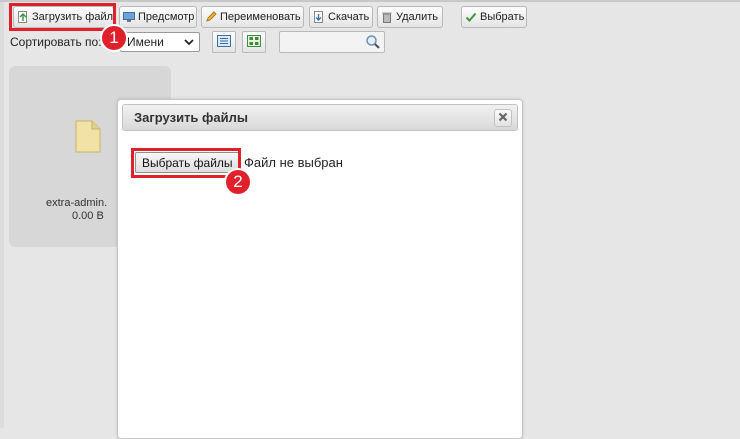 Image resolution: width=740 pixels, height=439 pixels. I want to click on chevron-down-icon, so click(189, 43).